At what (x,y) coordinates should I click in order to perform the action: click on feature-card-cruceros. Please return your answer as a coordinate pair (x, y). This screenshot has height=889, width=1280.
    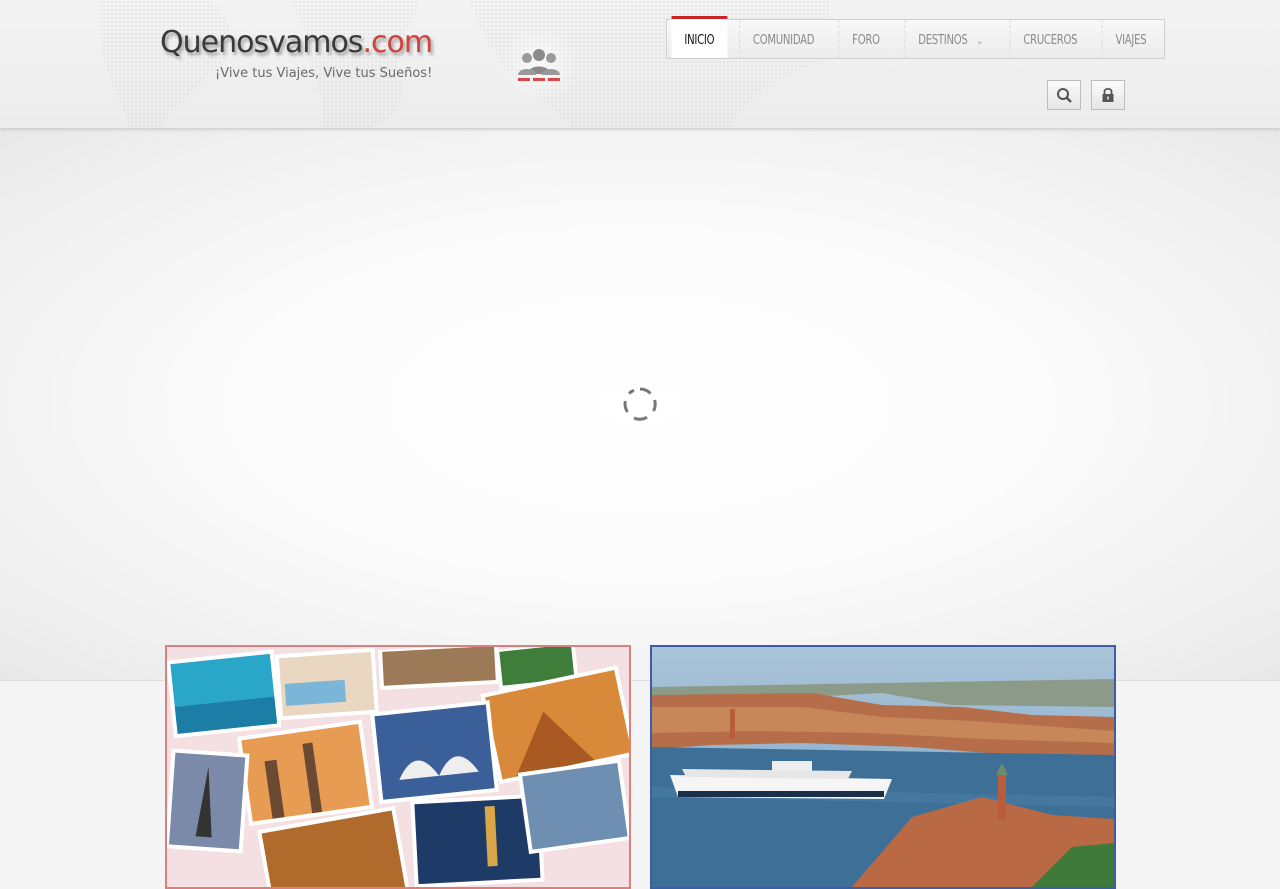
    Looking at the image, I should click on (883, 767).